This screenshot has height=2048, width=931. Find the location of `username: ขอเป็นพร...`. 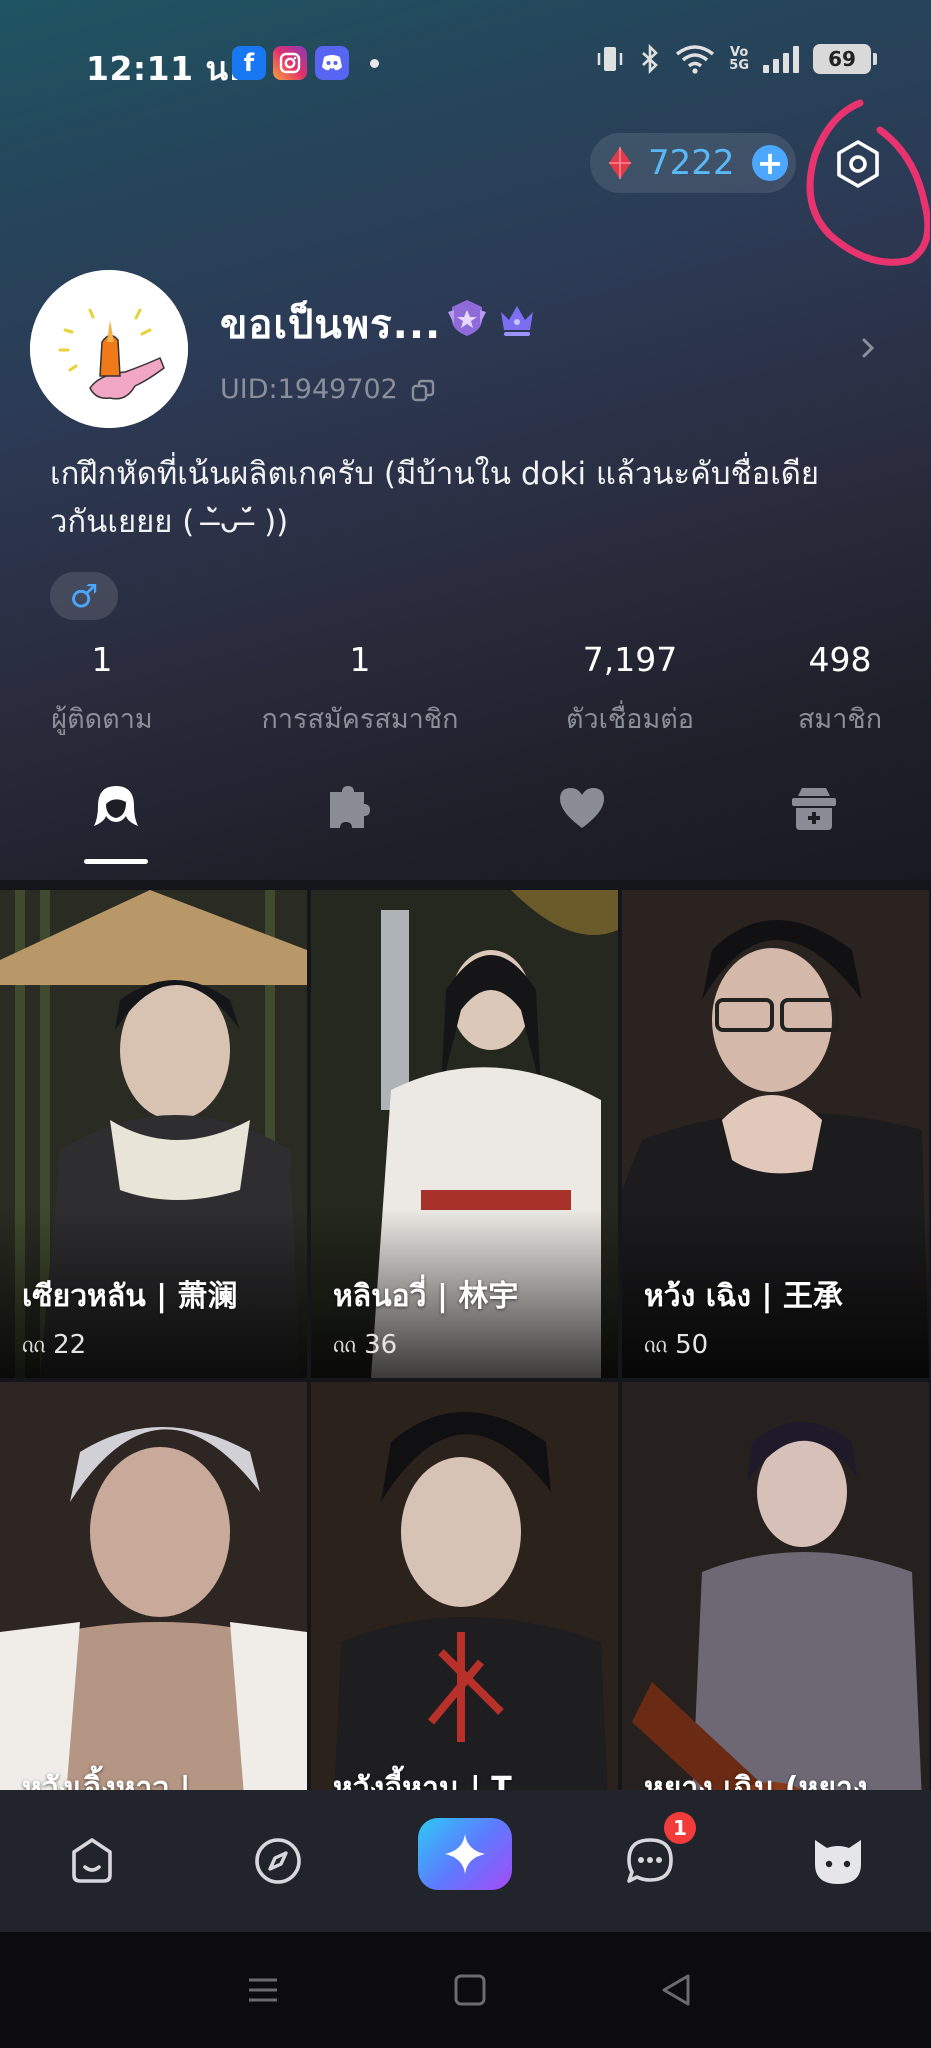

username: ขอเป็นพร... is located at coordinates (331, 325).